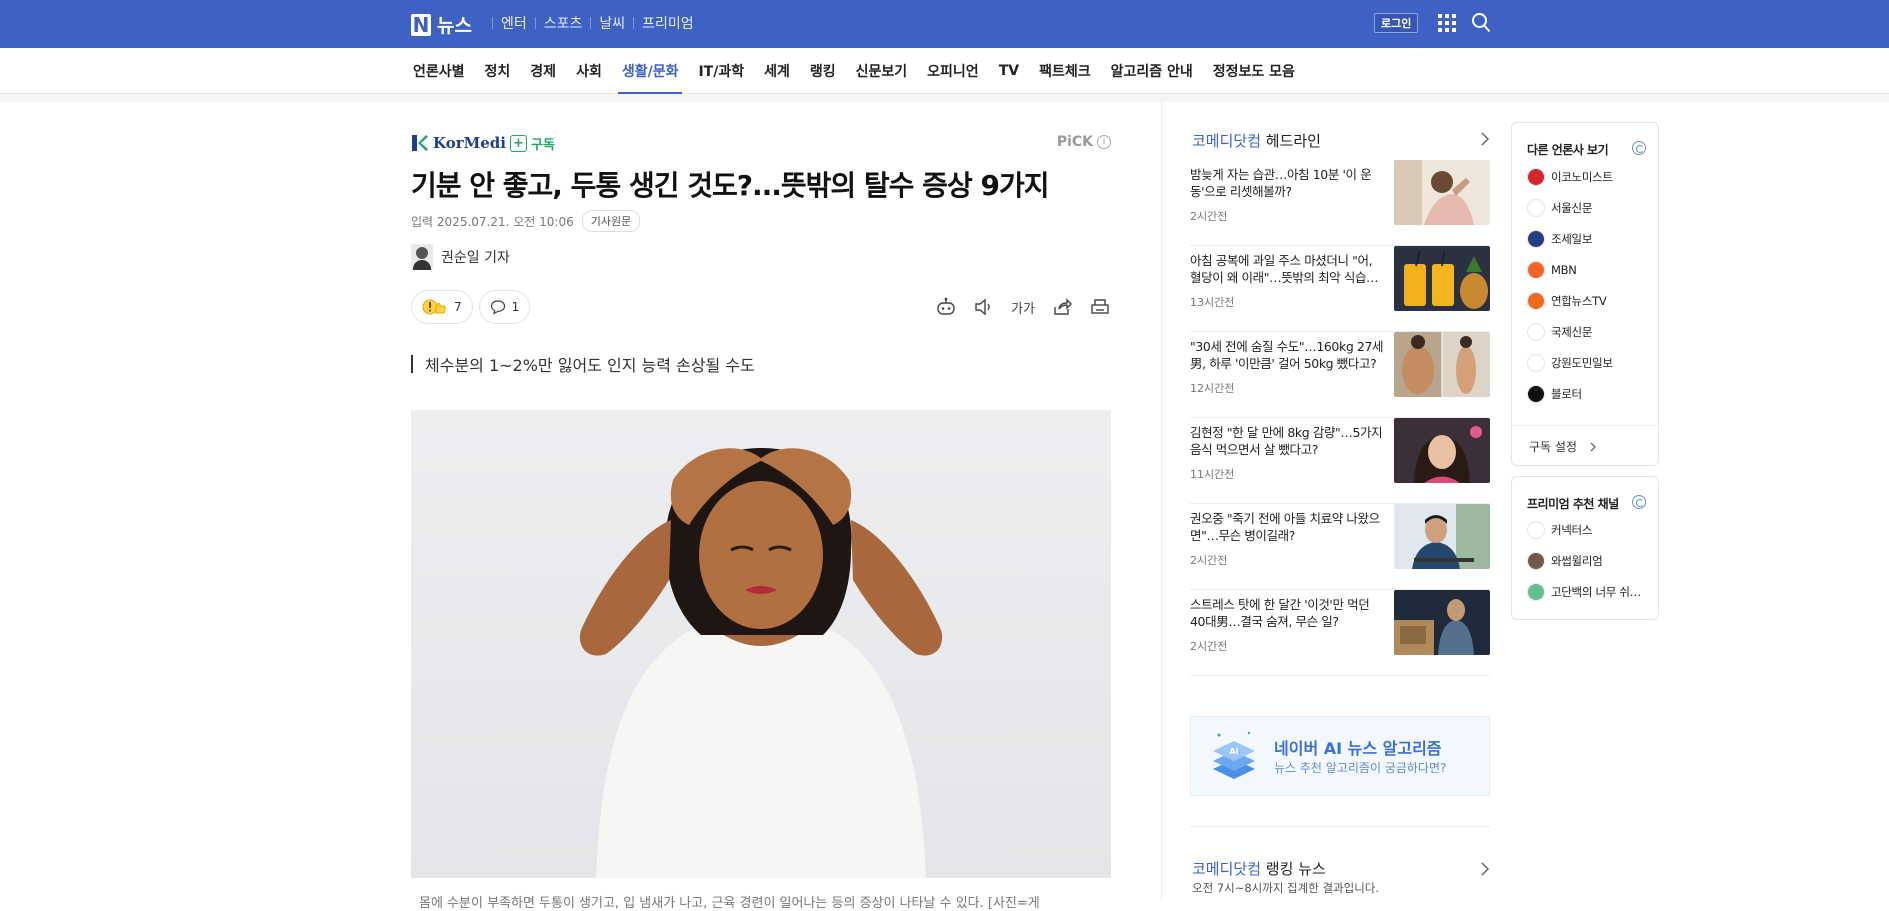 The width and height of the screenshot is (1889, 911). I want to click on ranking-title: 코메디닷컴 랭킹 뉴스, so click(1259, 868).